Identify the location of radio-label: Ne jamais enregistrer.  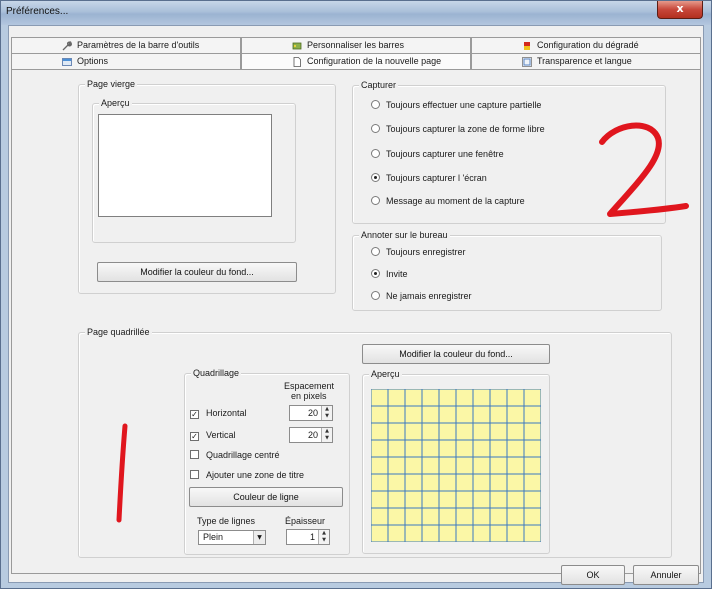
(429, 296).